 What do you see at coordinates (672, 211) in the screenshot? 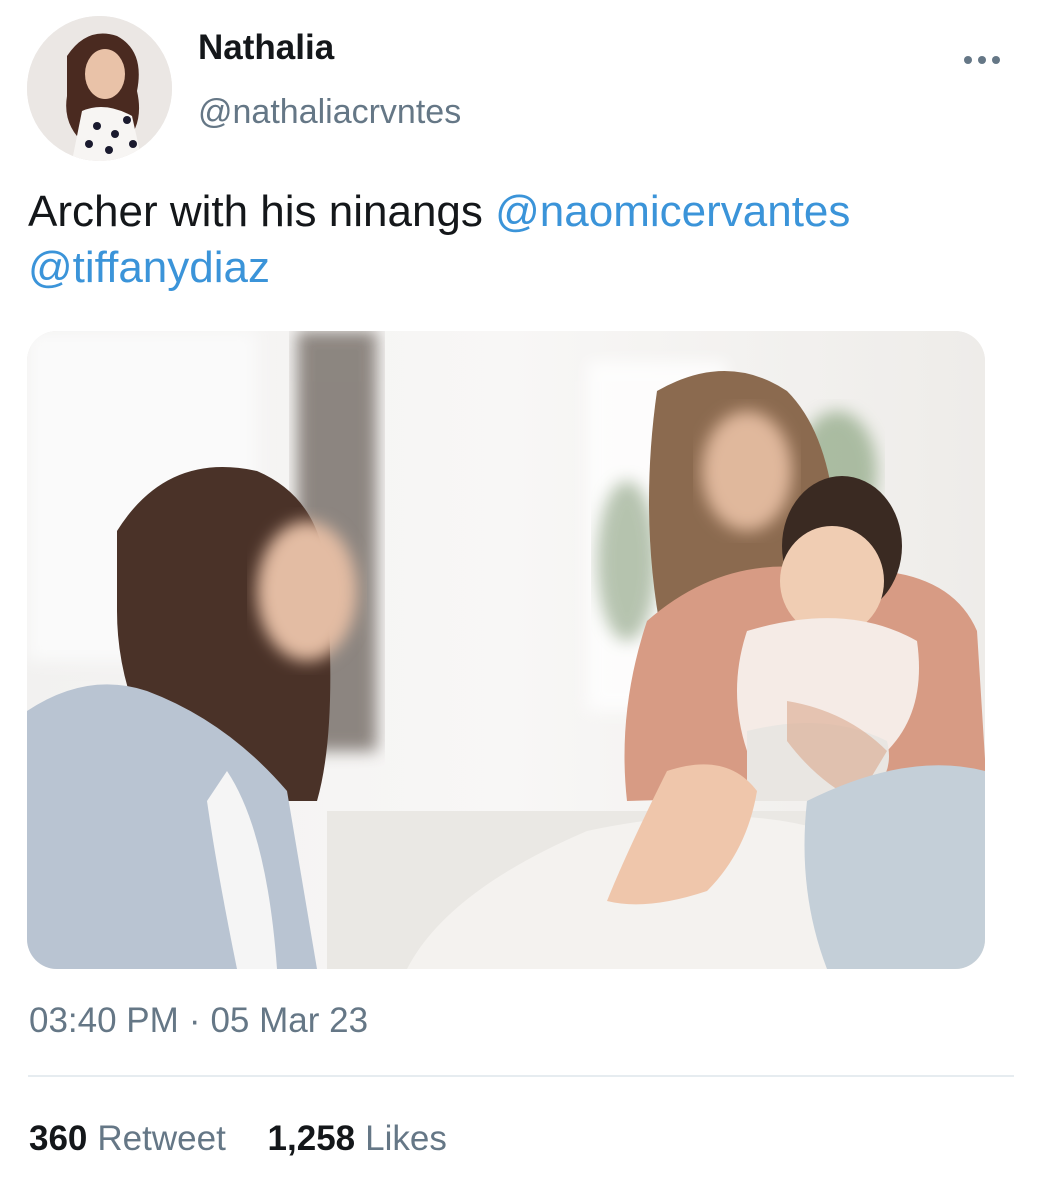
I see `mention-link: @naomicervantes` at bounding box center [672, 211].